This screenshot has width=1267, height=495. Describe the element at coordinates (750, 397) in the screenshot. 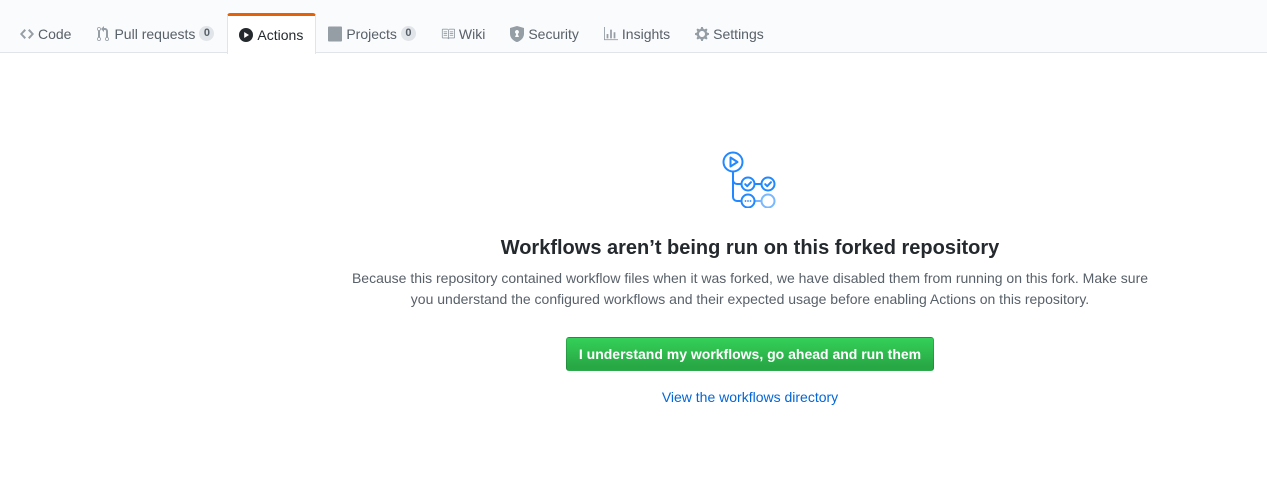

I see `view-workflows-directory-link: View the workflows directory` at that location.